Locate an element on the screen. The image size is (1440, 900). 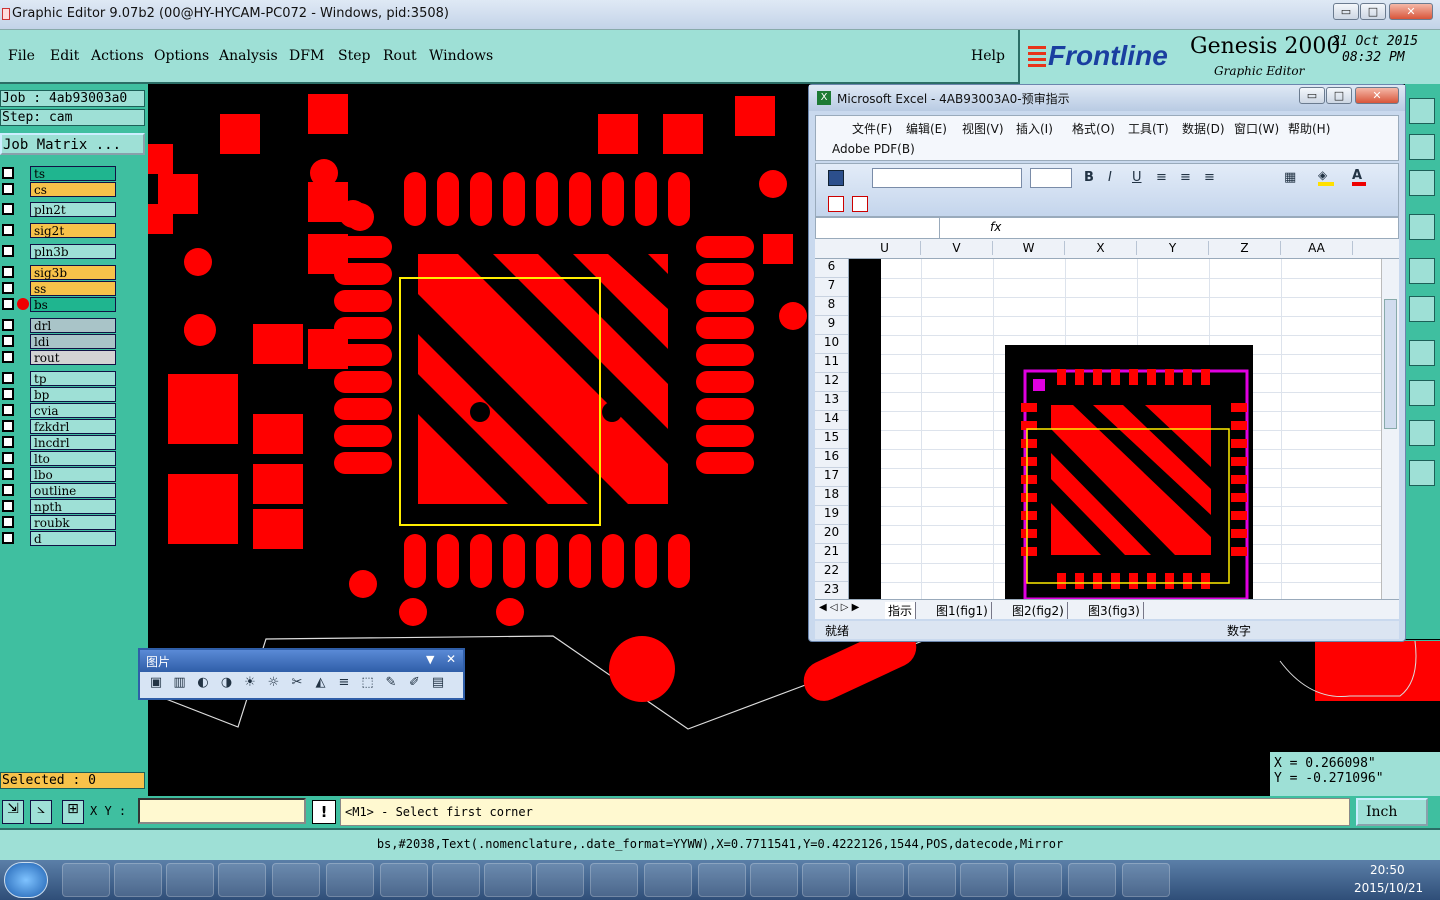
row-header: 20 is located at coordinates (831, 534).